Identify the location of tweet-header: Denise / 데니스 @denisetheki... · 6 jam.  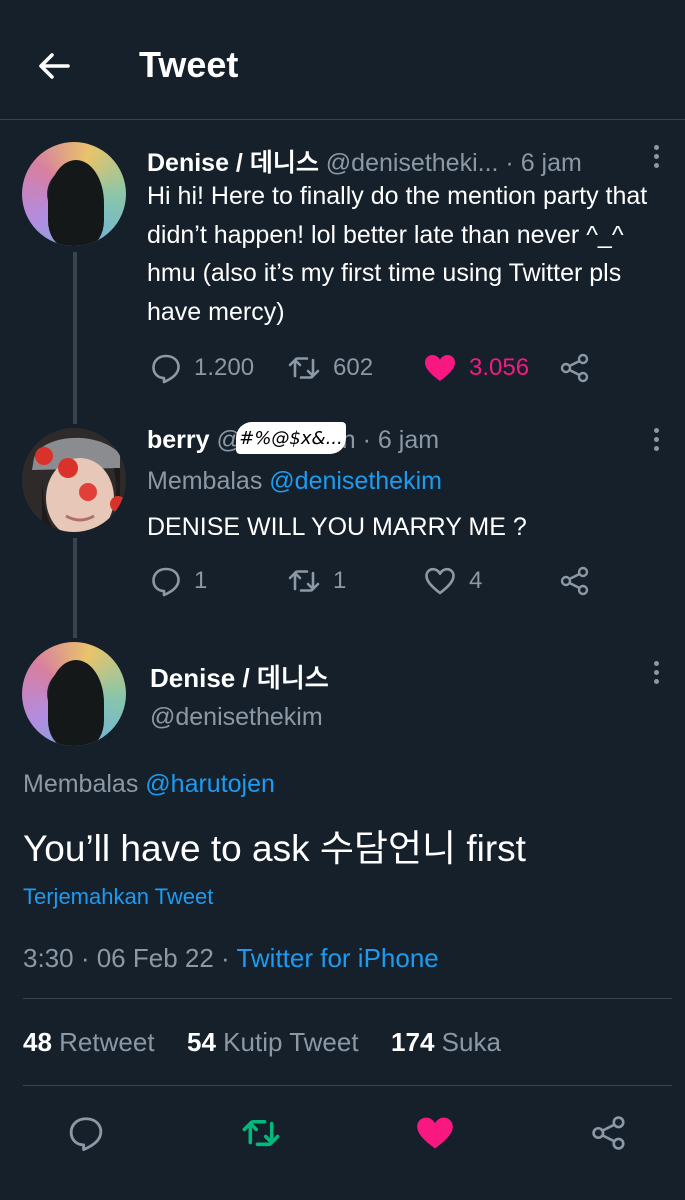
(364, 161).